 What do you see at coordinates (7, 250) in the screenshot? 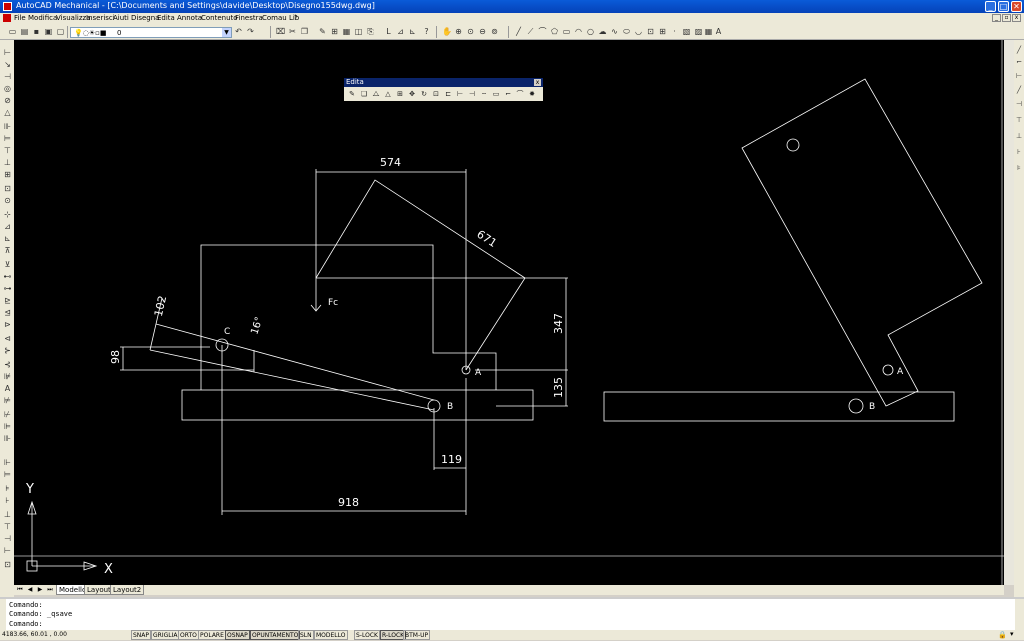
I see `tool-icon: ⊼` at bounding box center [7, 250].